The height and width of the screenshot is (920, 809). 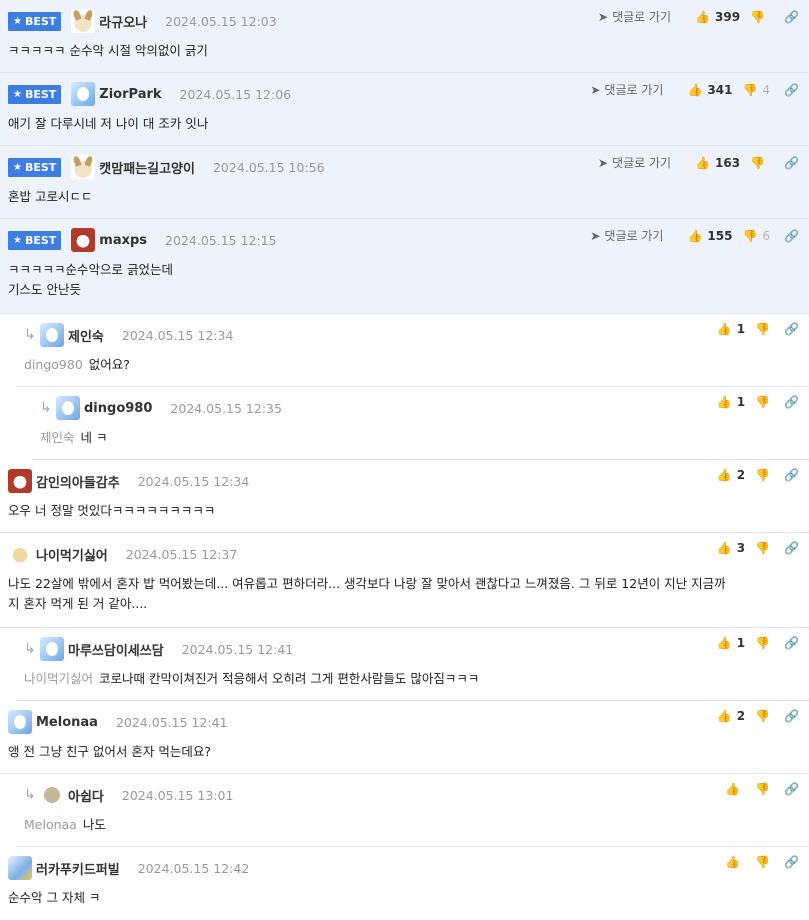 I want to click on reply-target: Melonaa, so click(x=50, y=824).